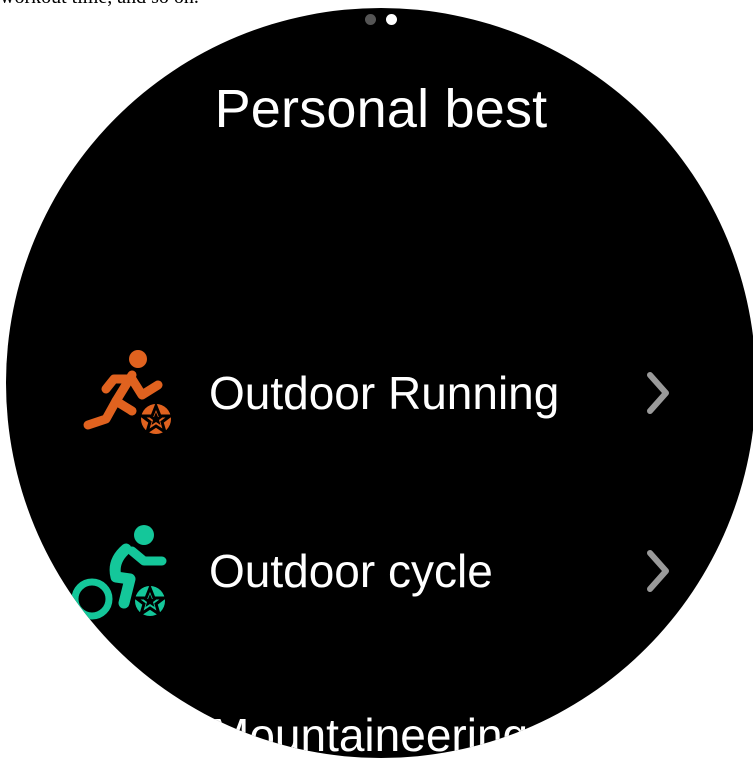 This screenshot has width=753, height=764. Describe the element at coordinates (370, 733) in the screenshot. I see `list-item-label: Mountaineering` at that location.